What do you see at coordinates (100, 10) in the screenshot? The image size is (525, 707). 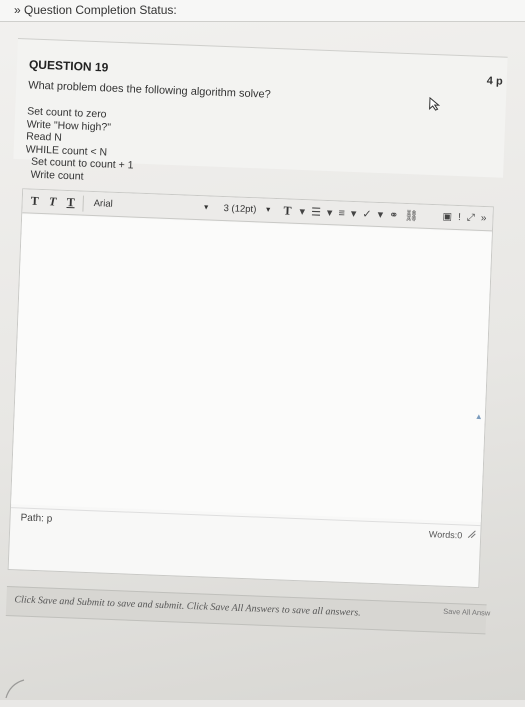 I see `status-label: Question Completion Status:` at bounding box center [100, 10].